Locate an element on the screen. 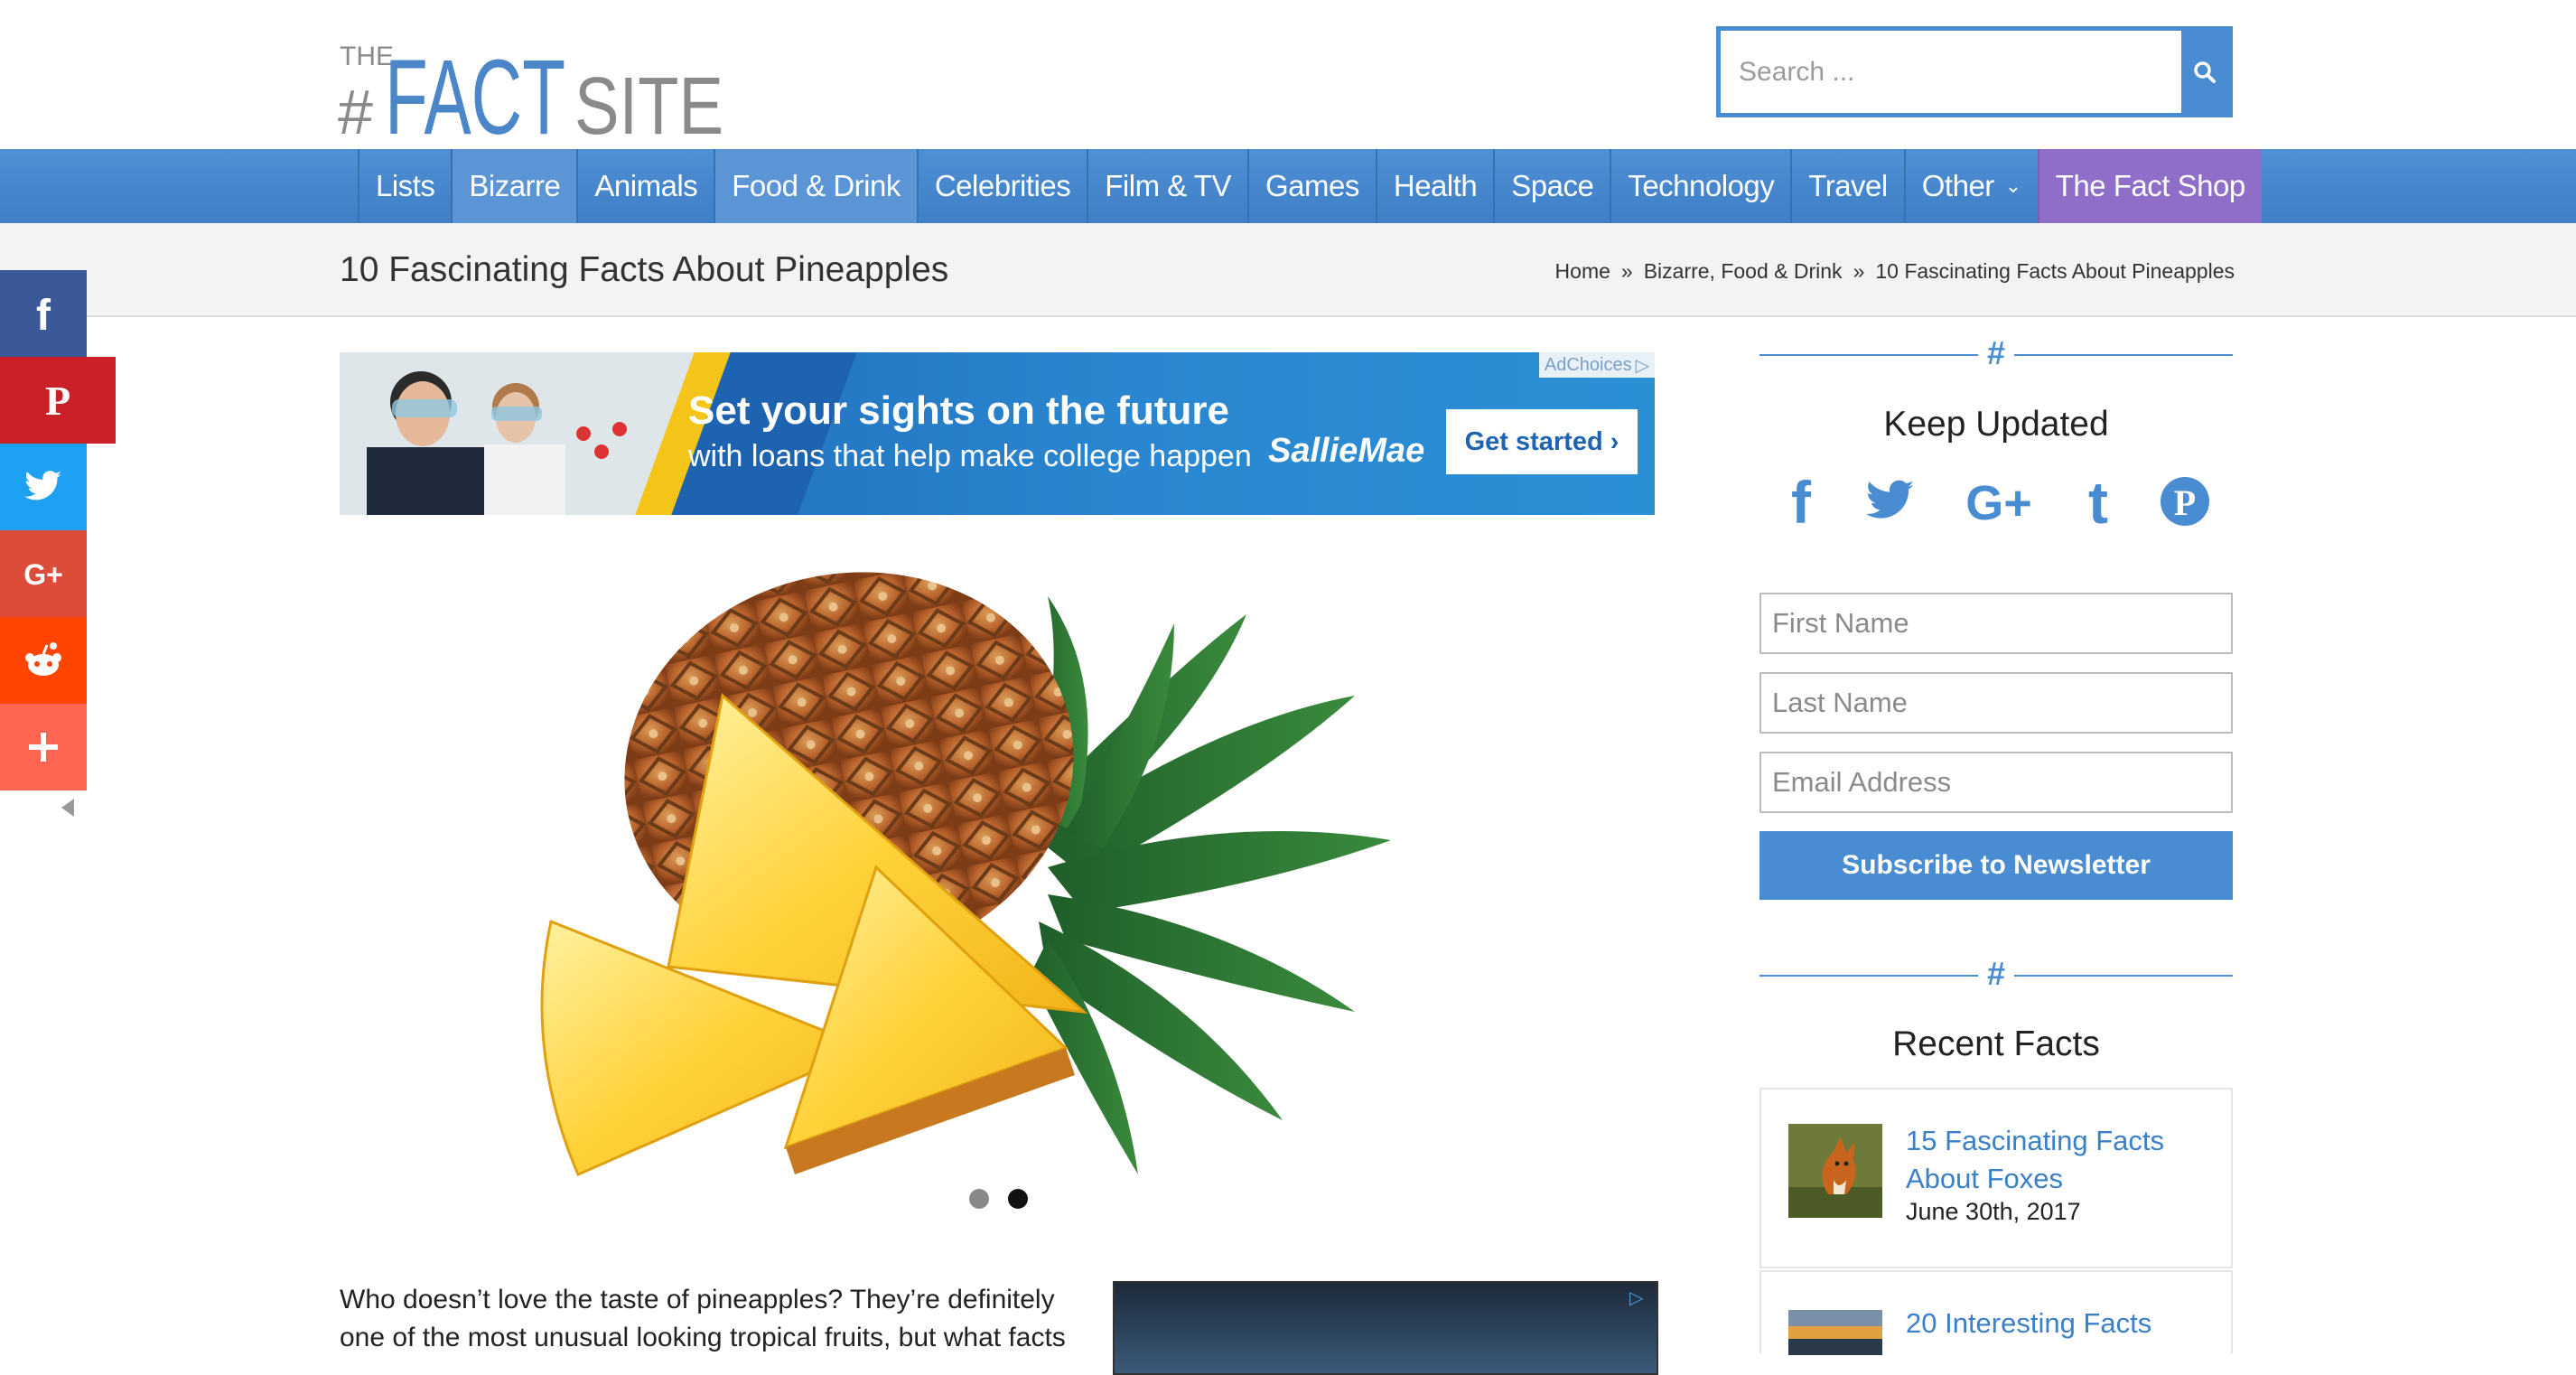 The height and width of the screenshot is (1375, 2576). ad-choices-badge: AdChoices ▷ is located at coordinates (1596, 365).